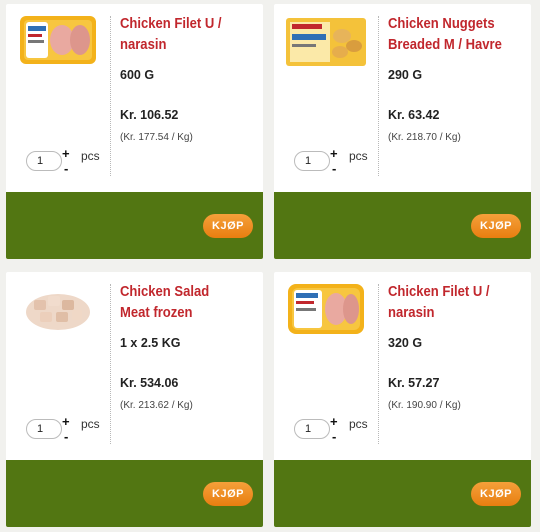  I want to click on diced-chicken-meat-image, so click(58, 309).